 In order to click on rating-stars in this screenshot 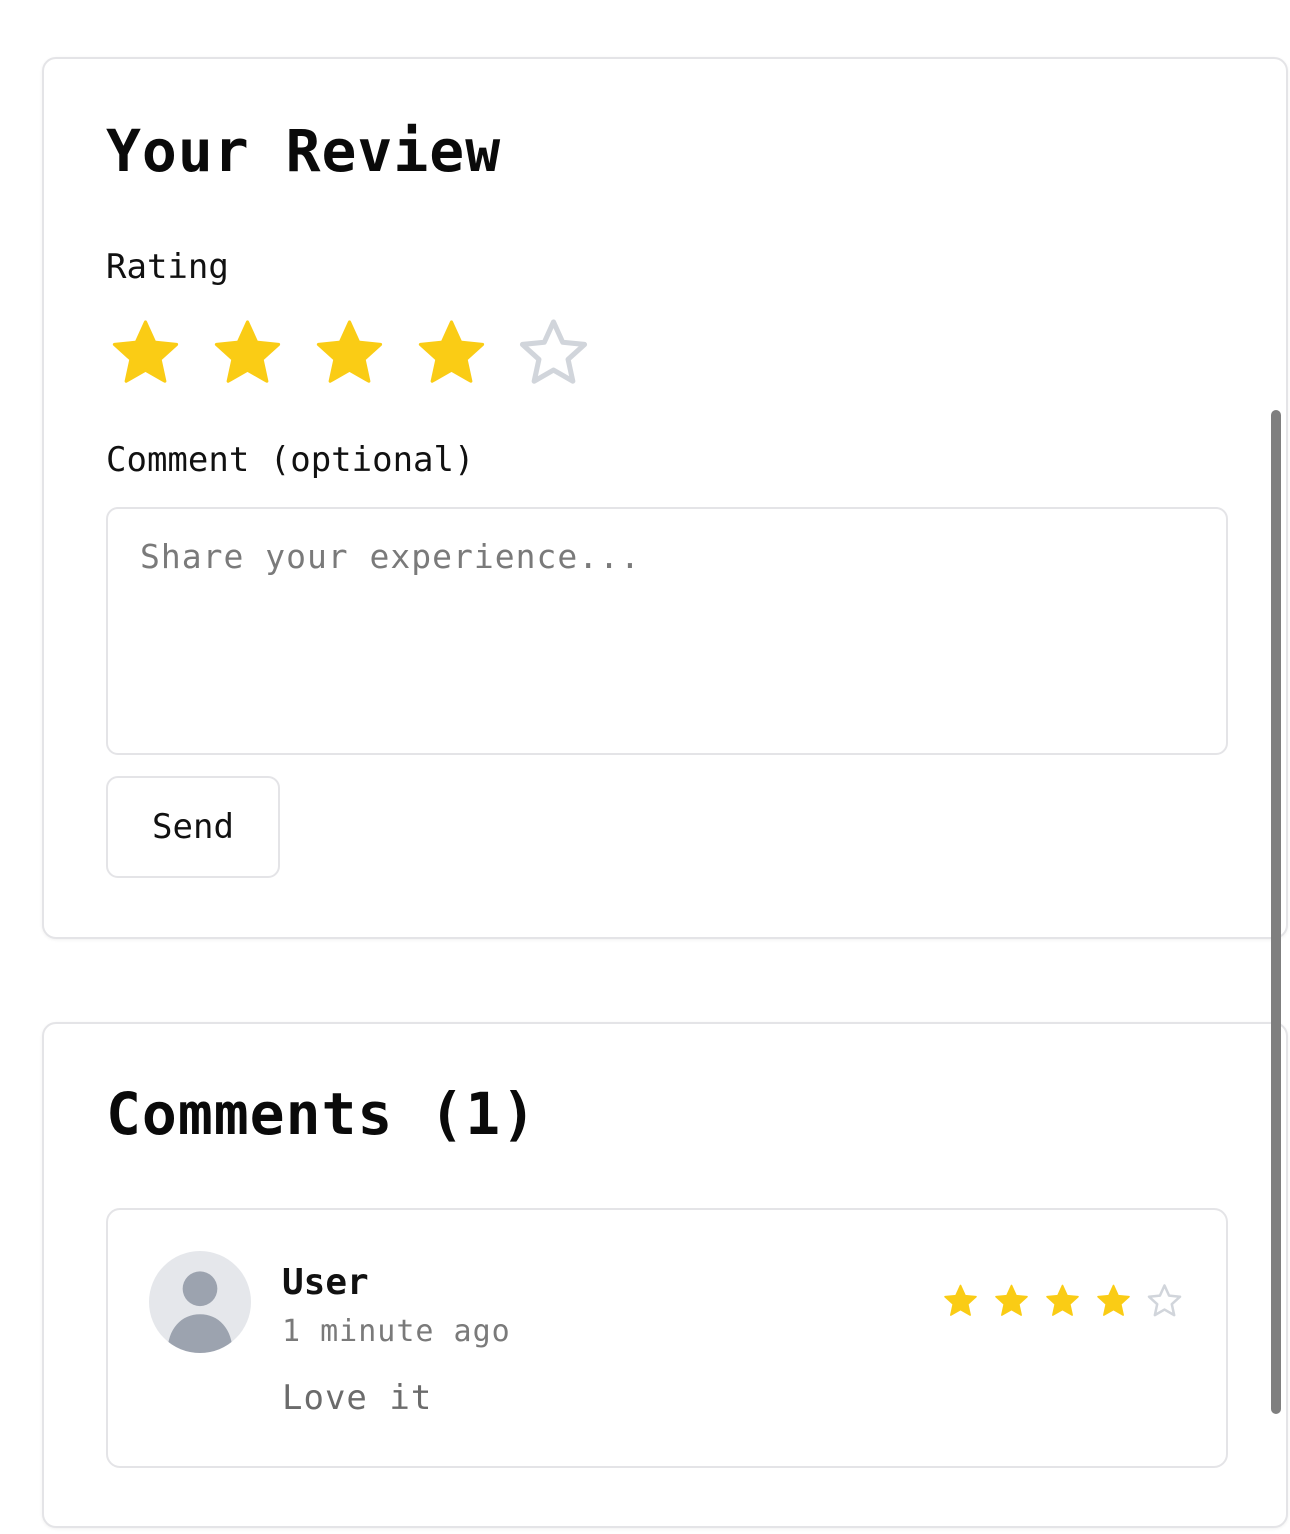, I will do `click(349, 353)`.